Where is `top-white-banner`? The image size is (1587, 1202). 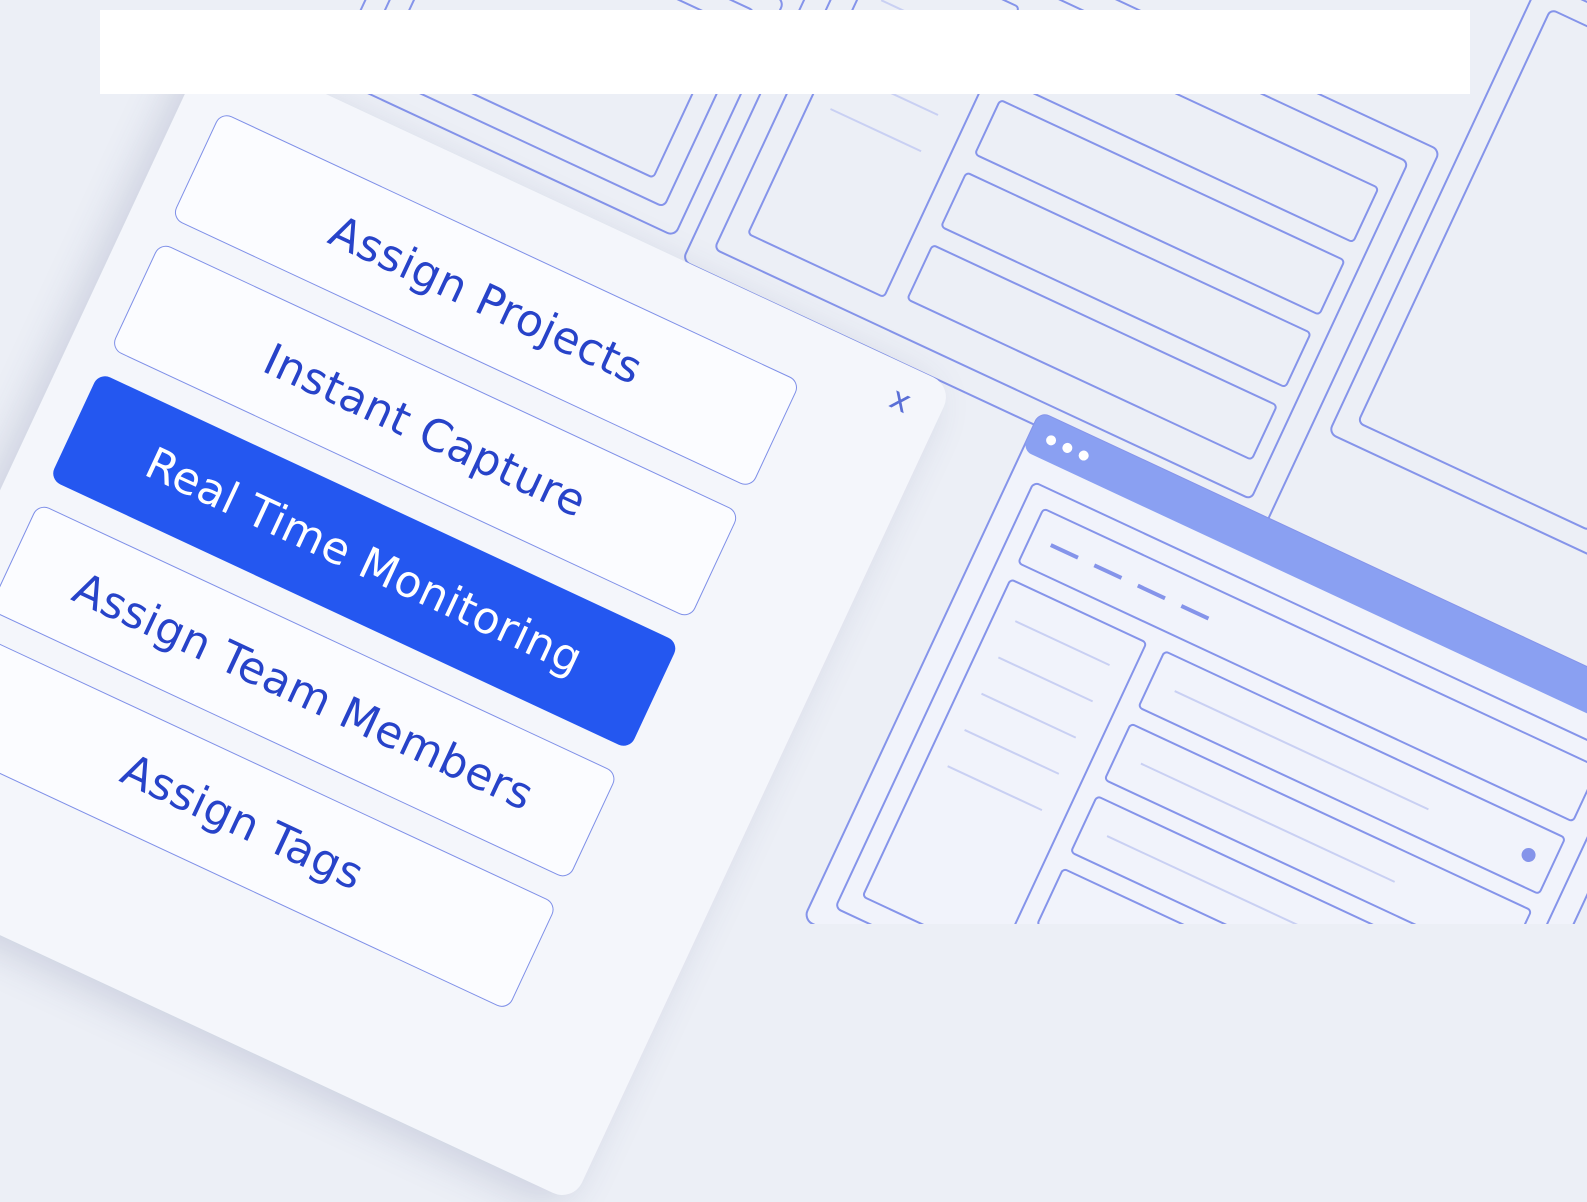 top-white-banner is located at coordinates (785, 52).